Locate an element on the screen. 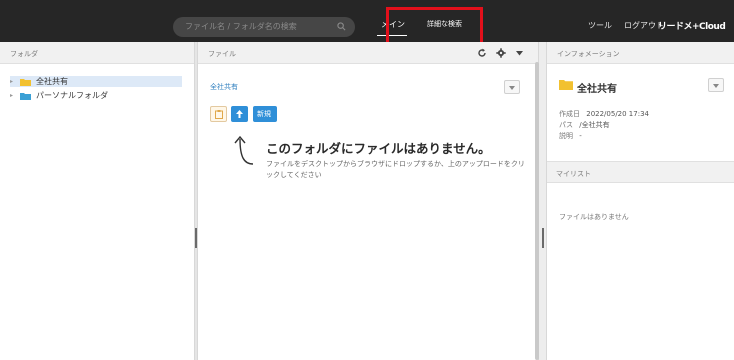 The height and width of the screenshot is (360, 734). breadcrumb: 全社共有 is located at coordinates (224, 87).